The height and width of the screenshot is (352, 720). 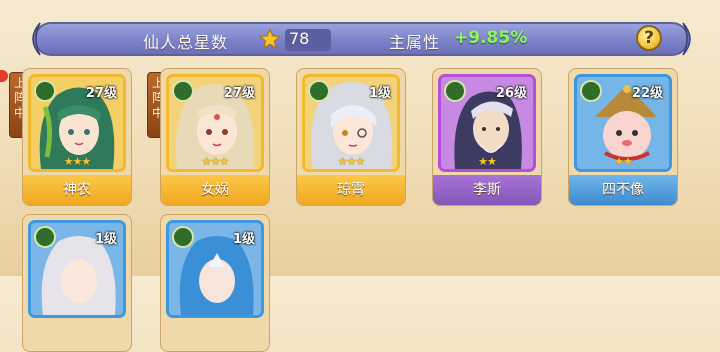 What do you see at coordinates (647, 93) in the screenshot?
I see `level-label: 22级` at bounding box center [647, 93].